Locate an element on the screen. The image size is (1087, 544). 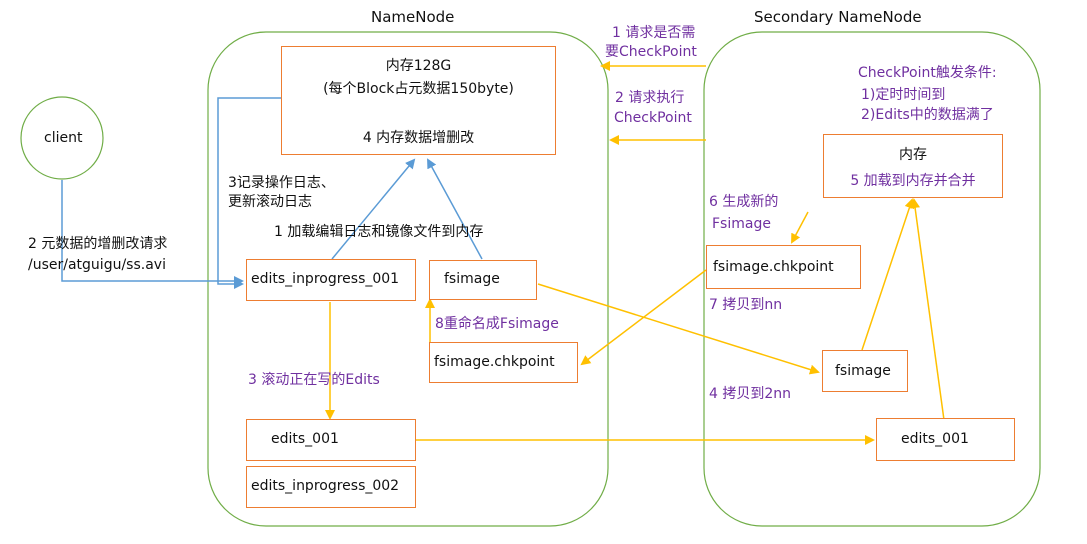
trigger-condition-1: 1)定时时间到 is located at coordinates (903, 95).